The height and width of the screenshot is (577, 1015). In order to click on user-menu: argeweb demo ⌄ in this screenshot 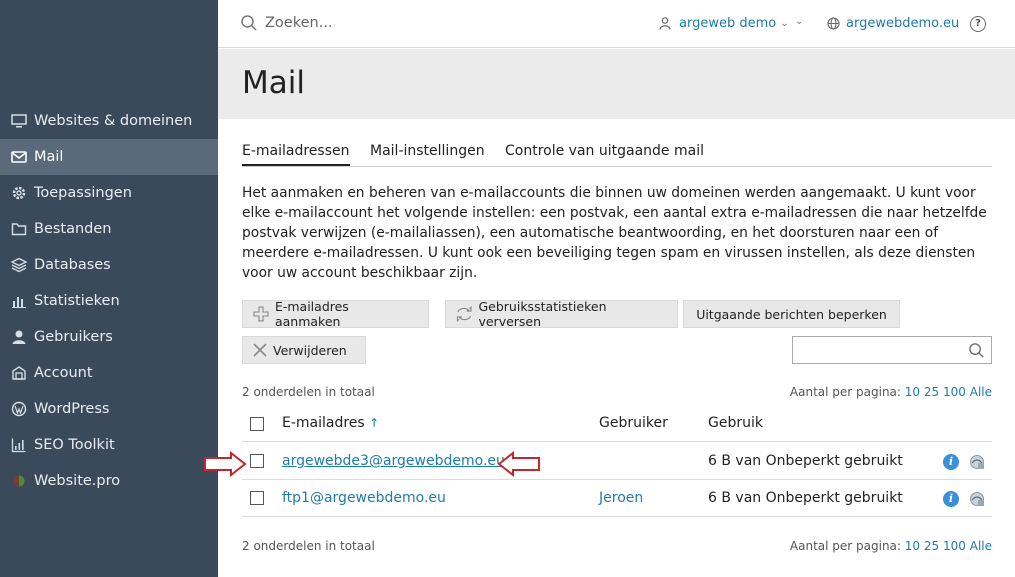, I will do `click(724, 23)`.